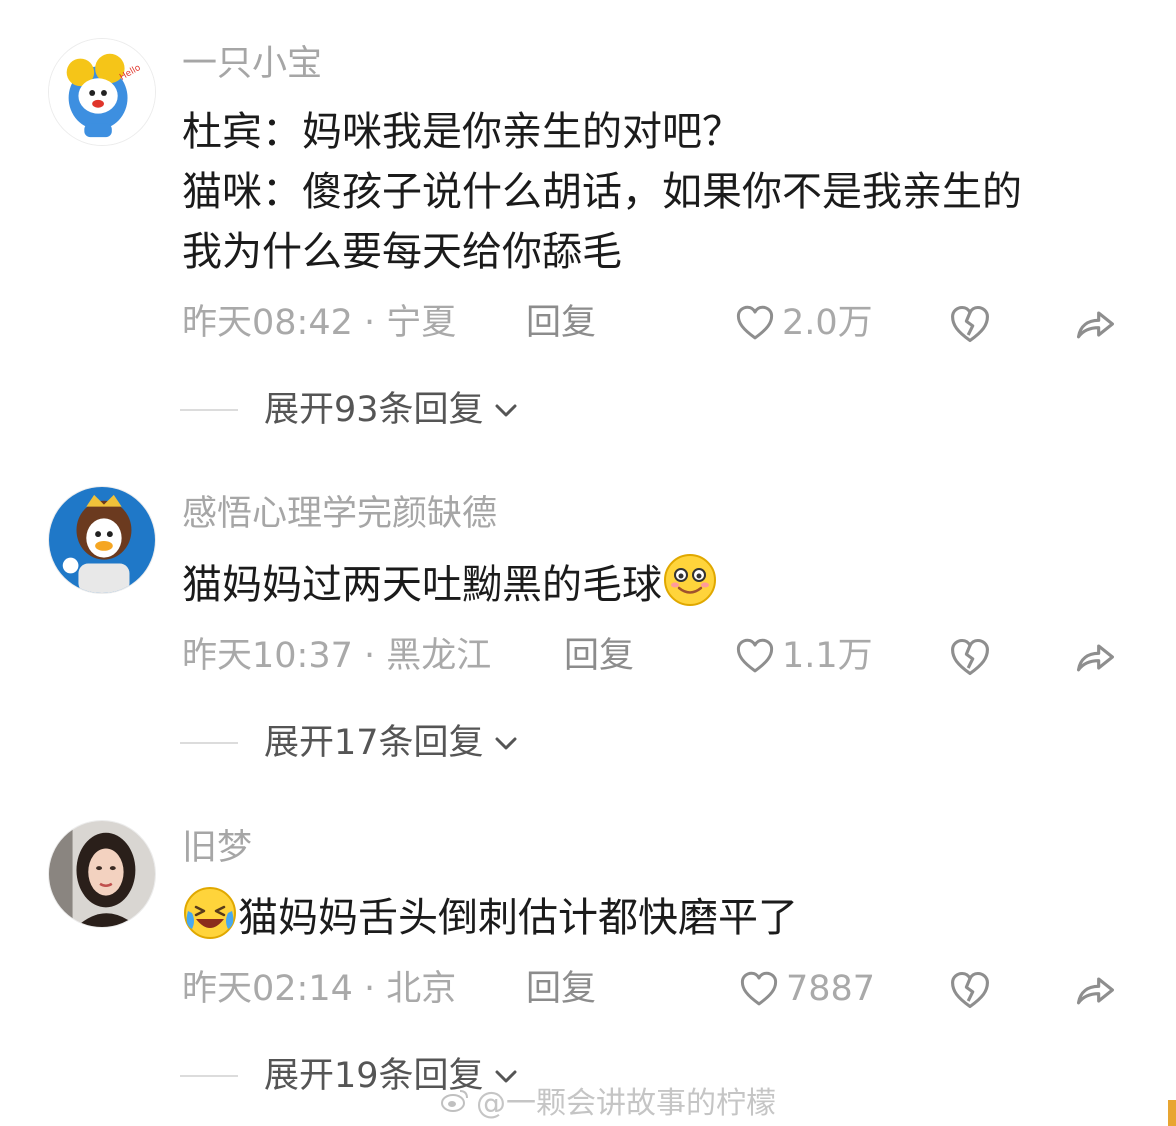  Describe the element at coordinates (422, 585) in the screenshot. I see `comment-line-text: 猫妈妈过两天吐黝黑的毛球` at that location.